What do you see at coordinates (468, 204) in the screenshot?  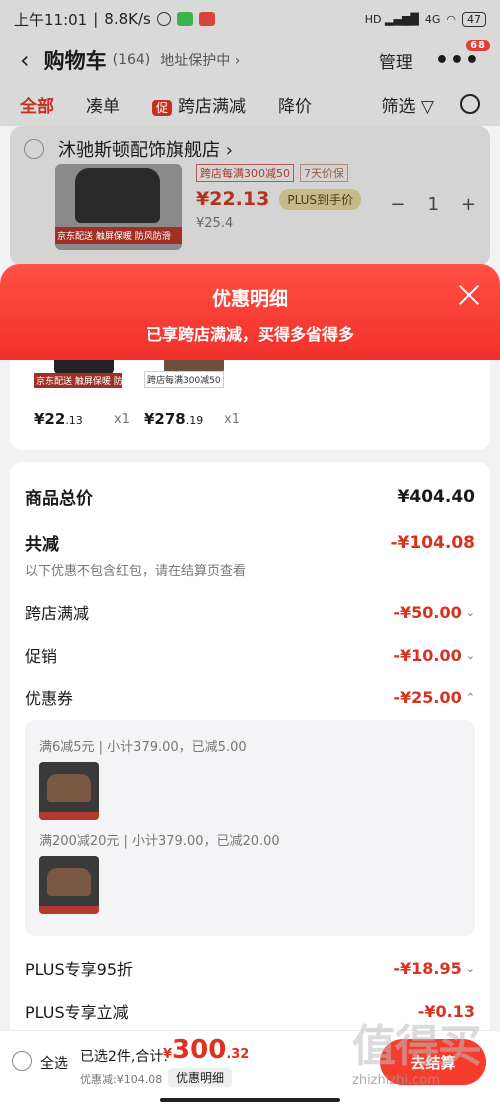 I see `increase-button: +` at bounding box center [468, 204].